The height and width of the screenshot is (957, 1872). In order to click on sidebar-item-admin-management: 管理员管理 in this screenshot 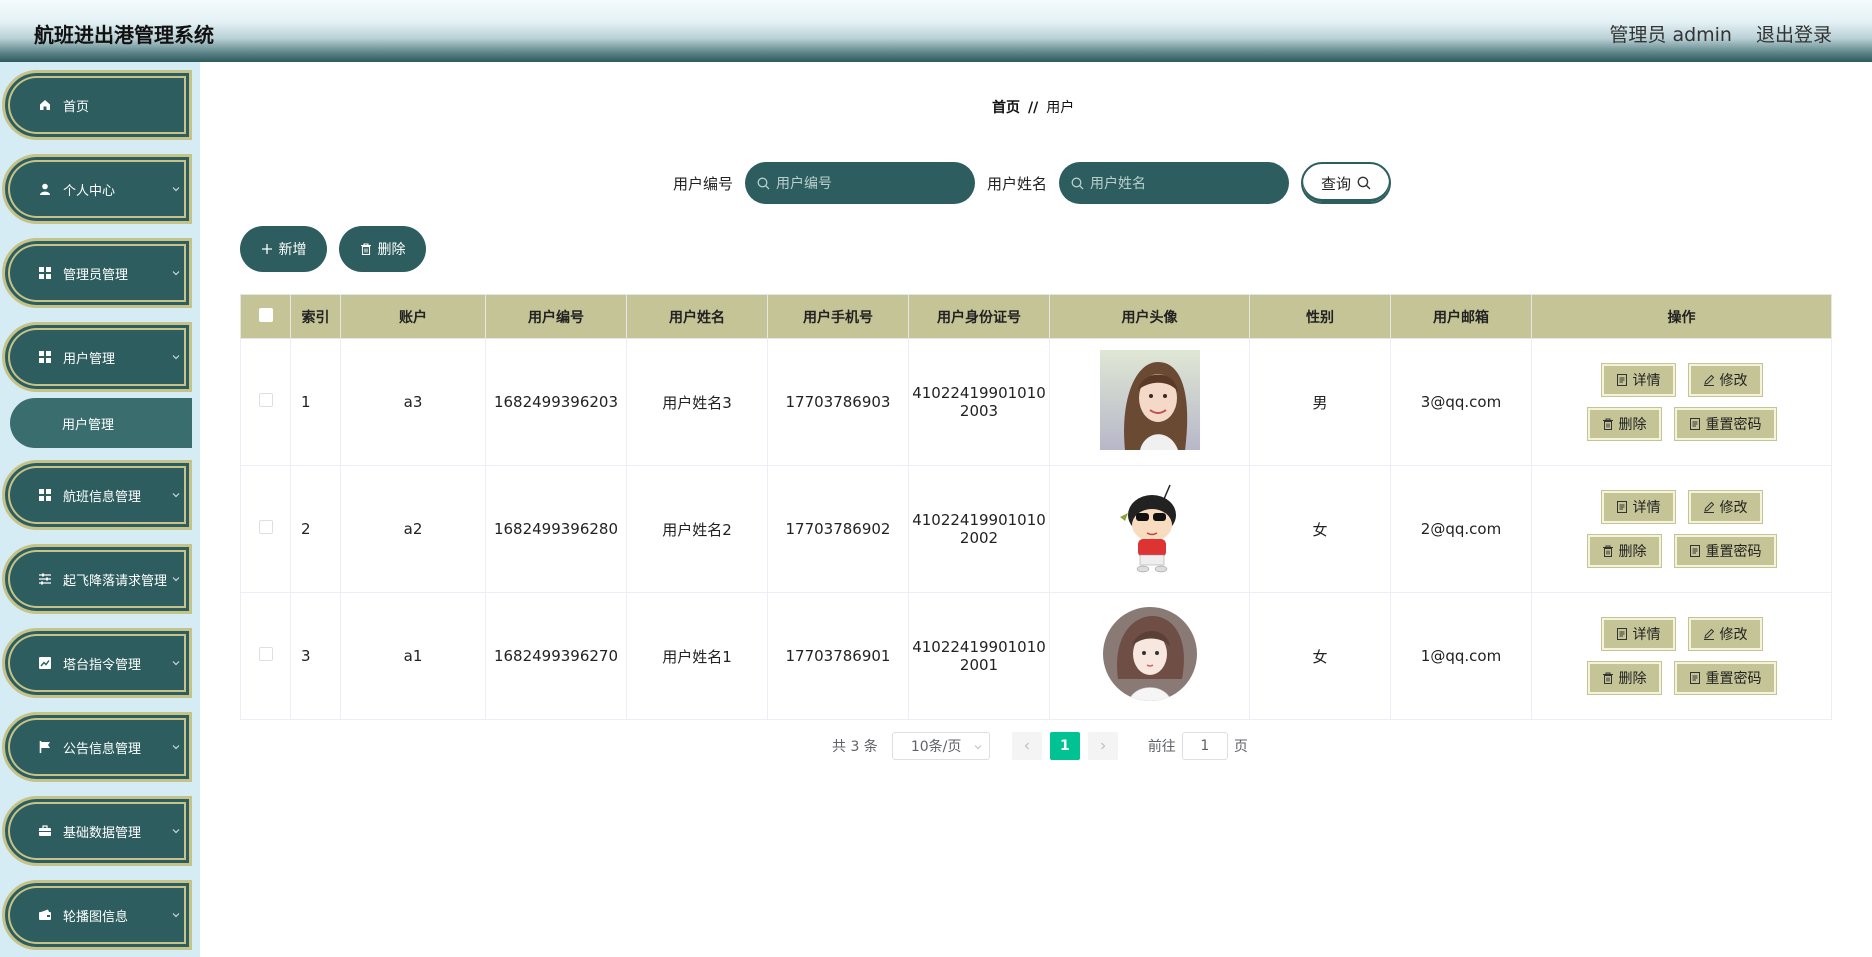, I will do `click(97, 273)`.